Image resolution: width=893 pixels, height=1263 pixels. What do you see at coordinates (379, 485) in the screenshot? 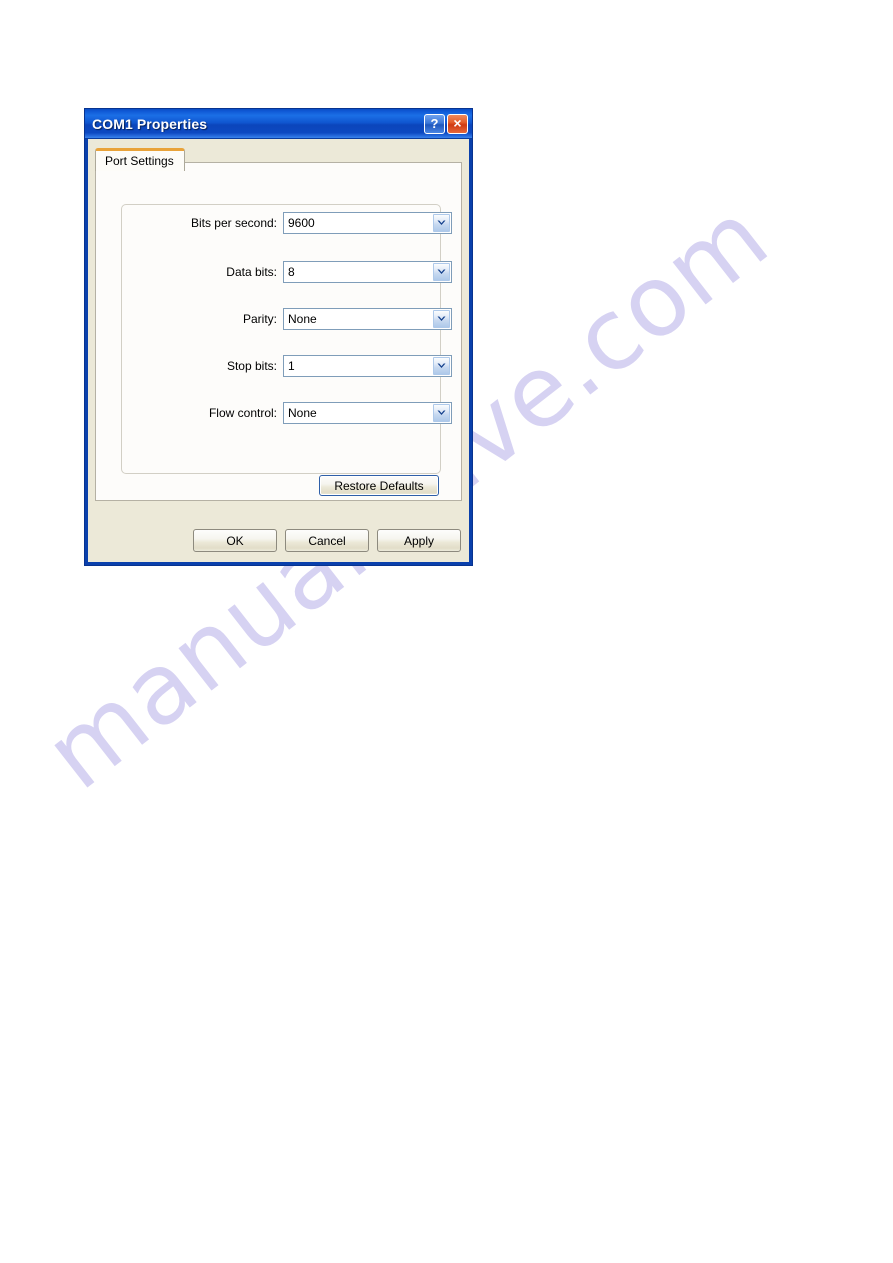
I see `restore-defaults-button: Restore Defaults` at bounding box center [379, 485].